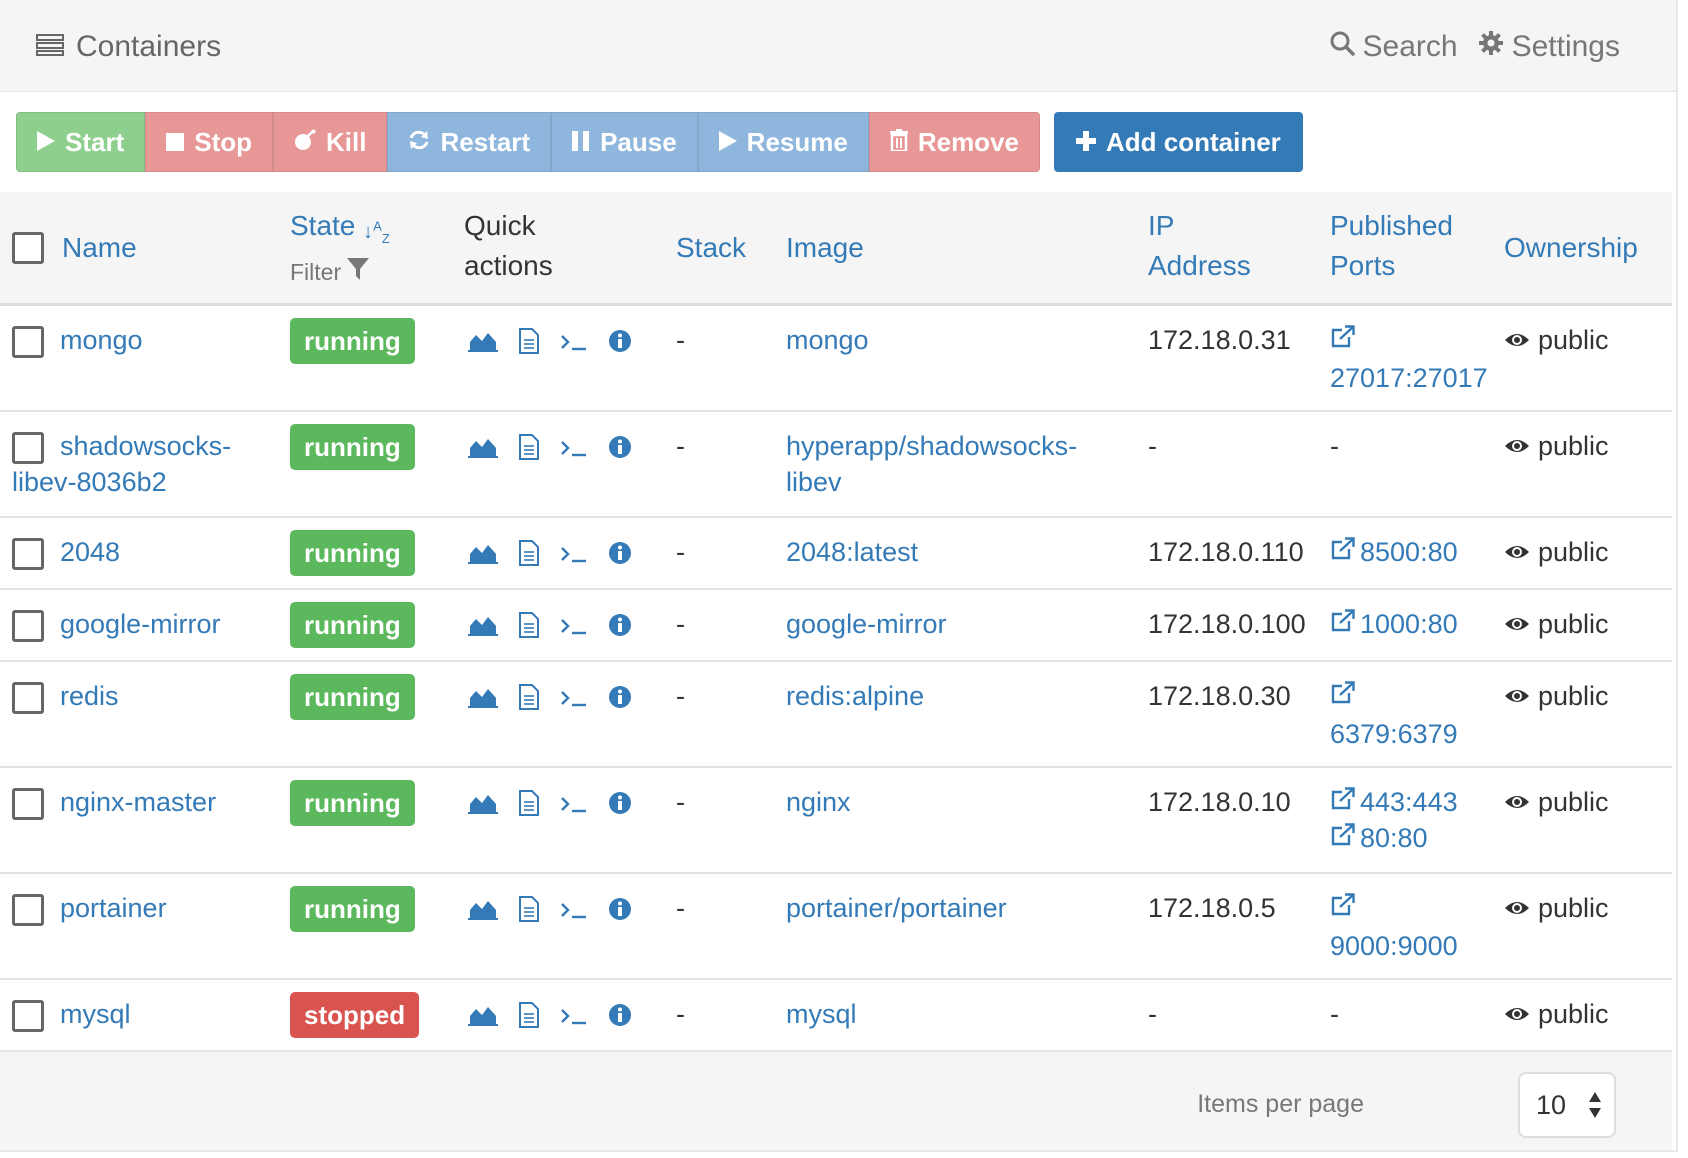  I want to click on image-link: redis:alpine, so click(956, 696).